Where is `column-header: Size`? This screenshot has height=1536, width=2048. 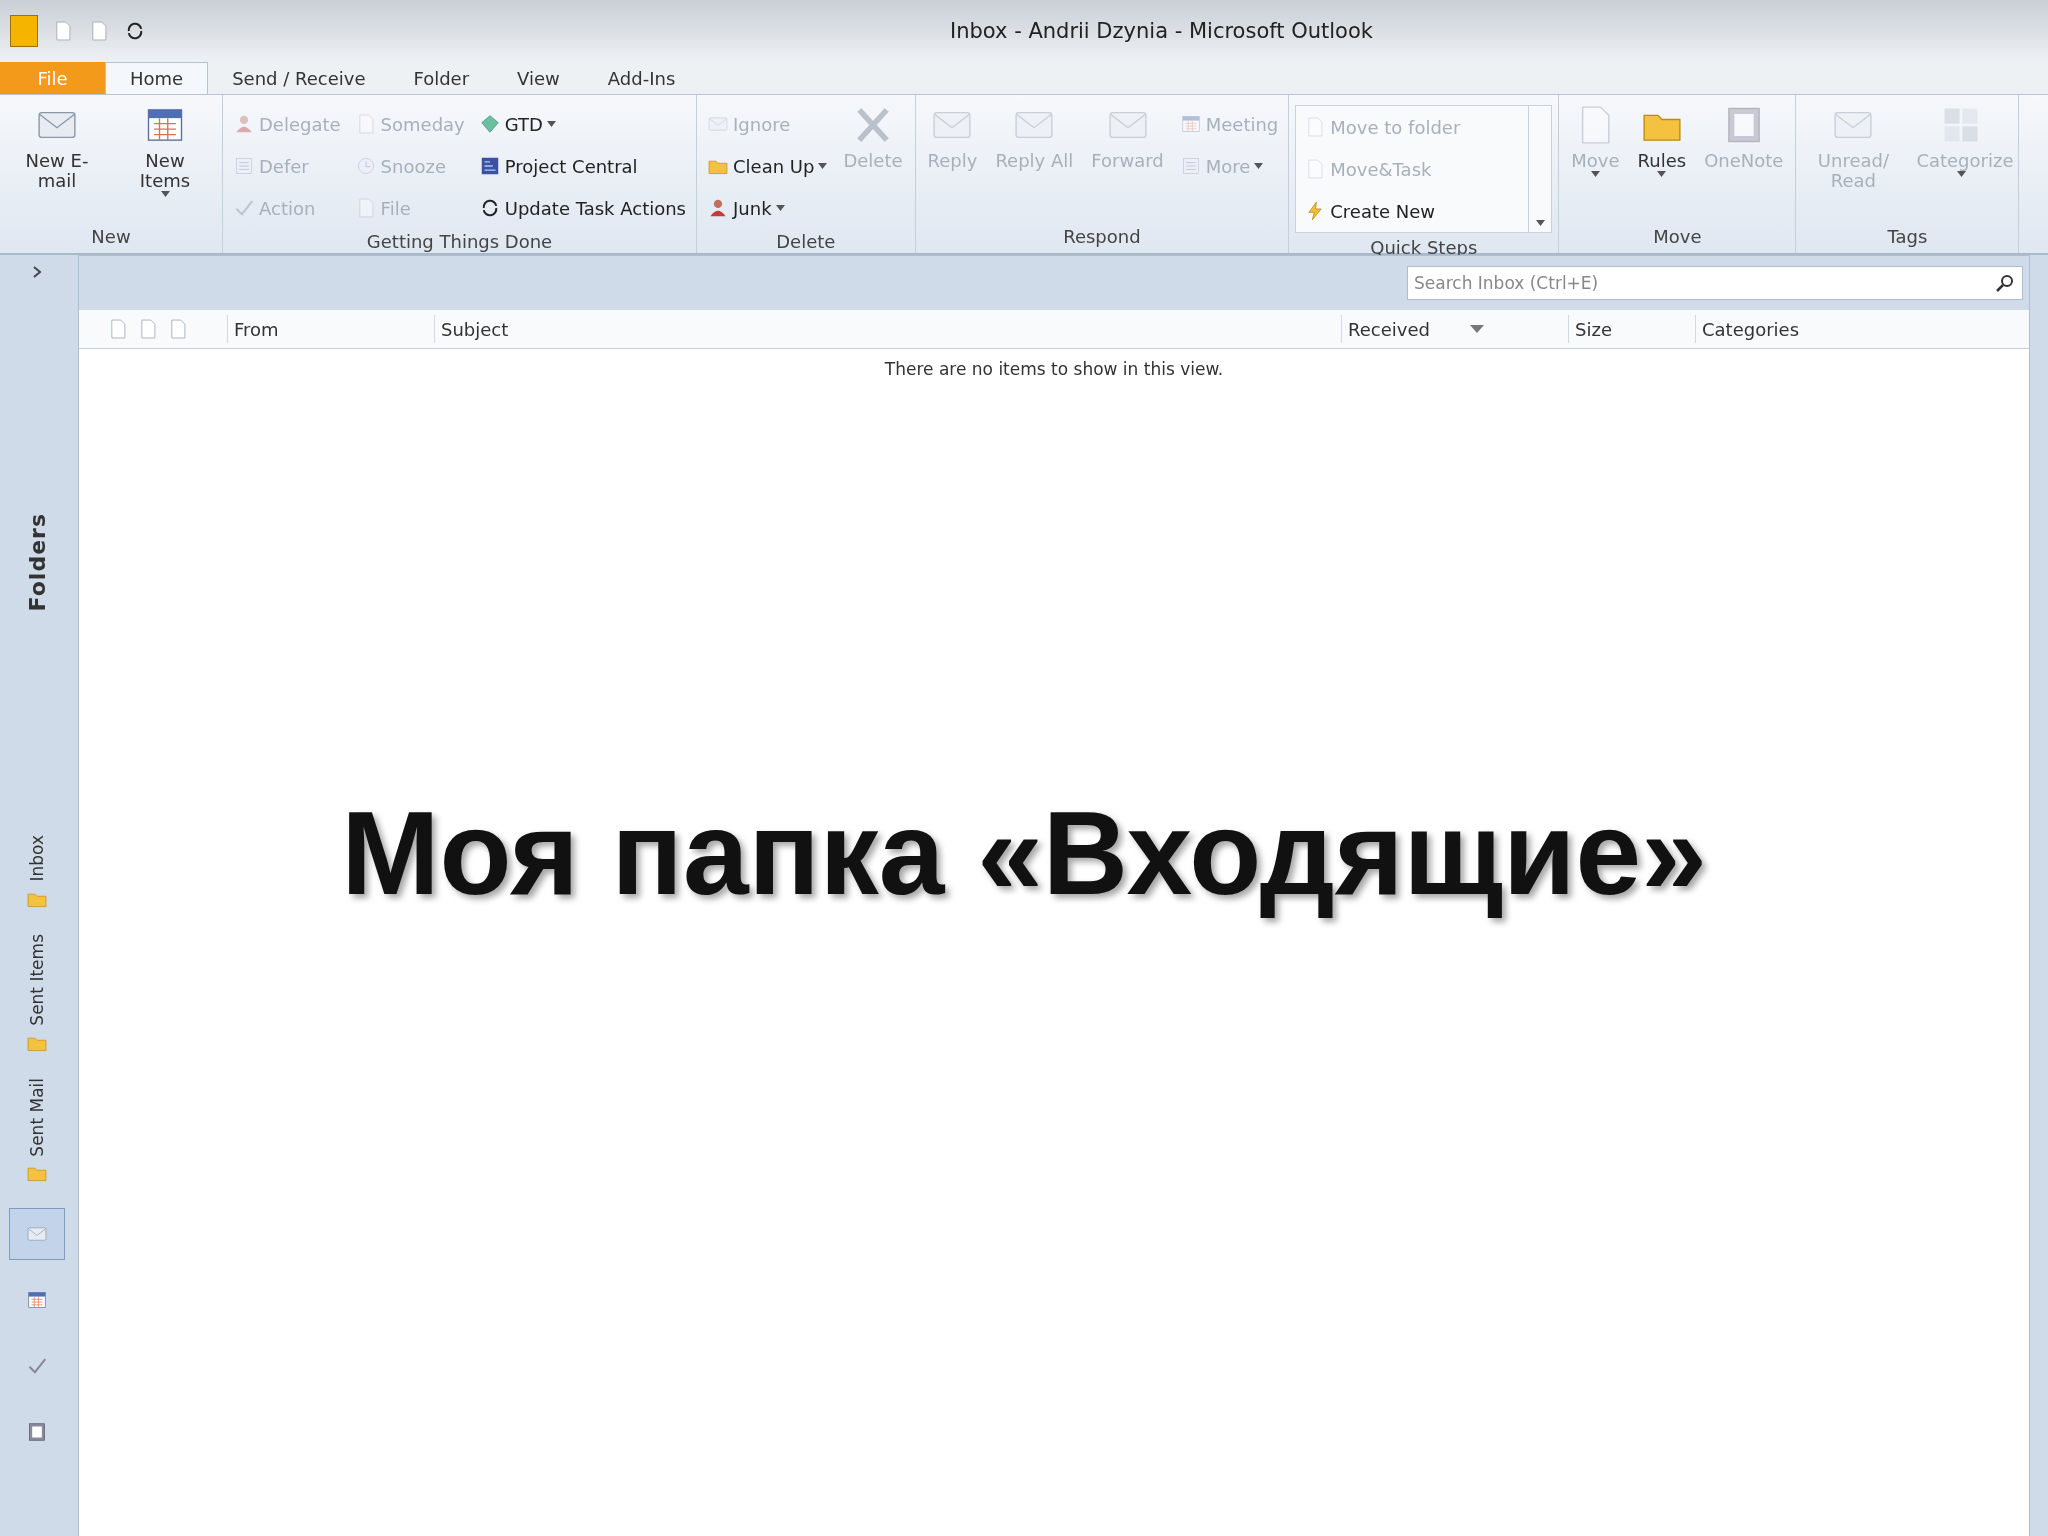 column-header: Size is located at coordinates (1631, 329).